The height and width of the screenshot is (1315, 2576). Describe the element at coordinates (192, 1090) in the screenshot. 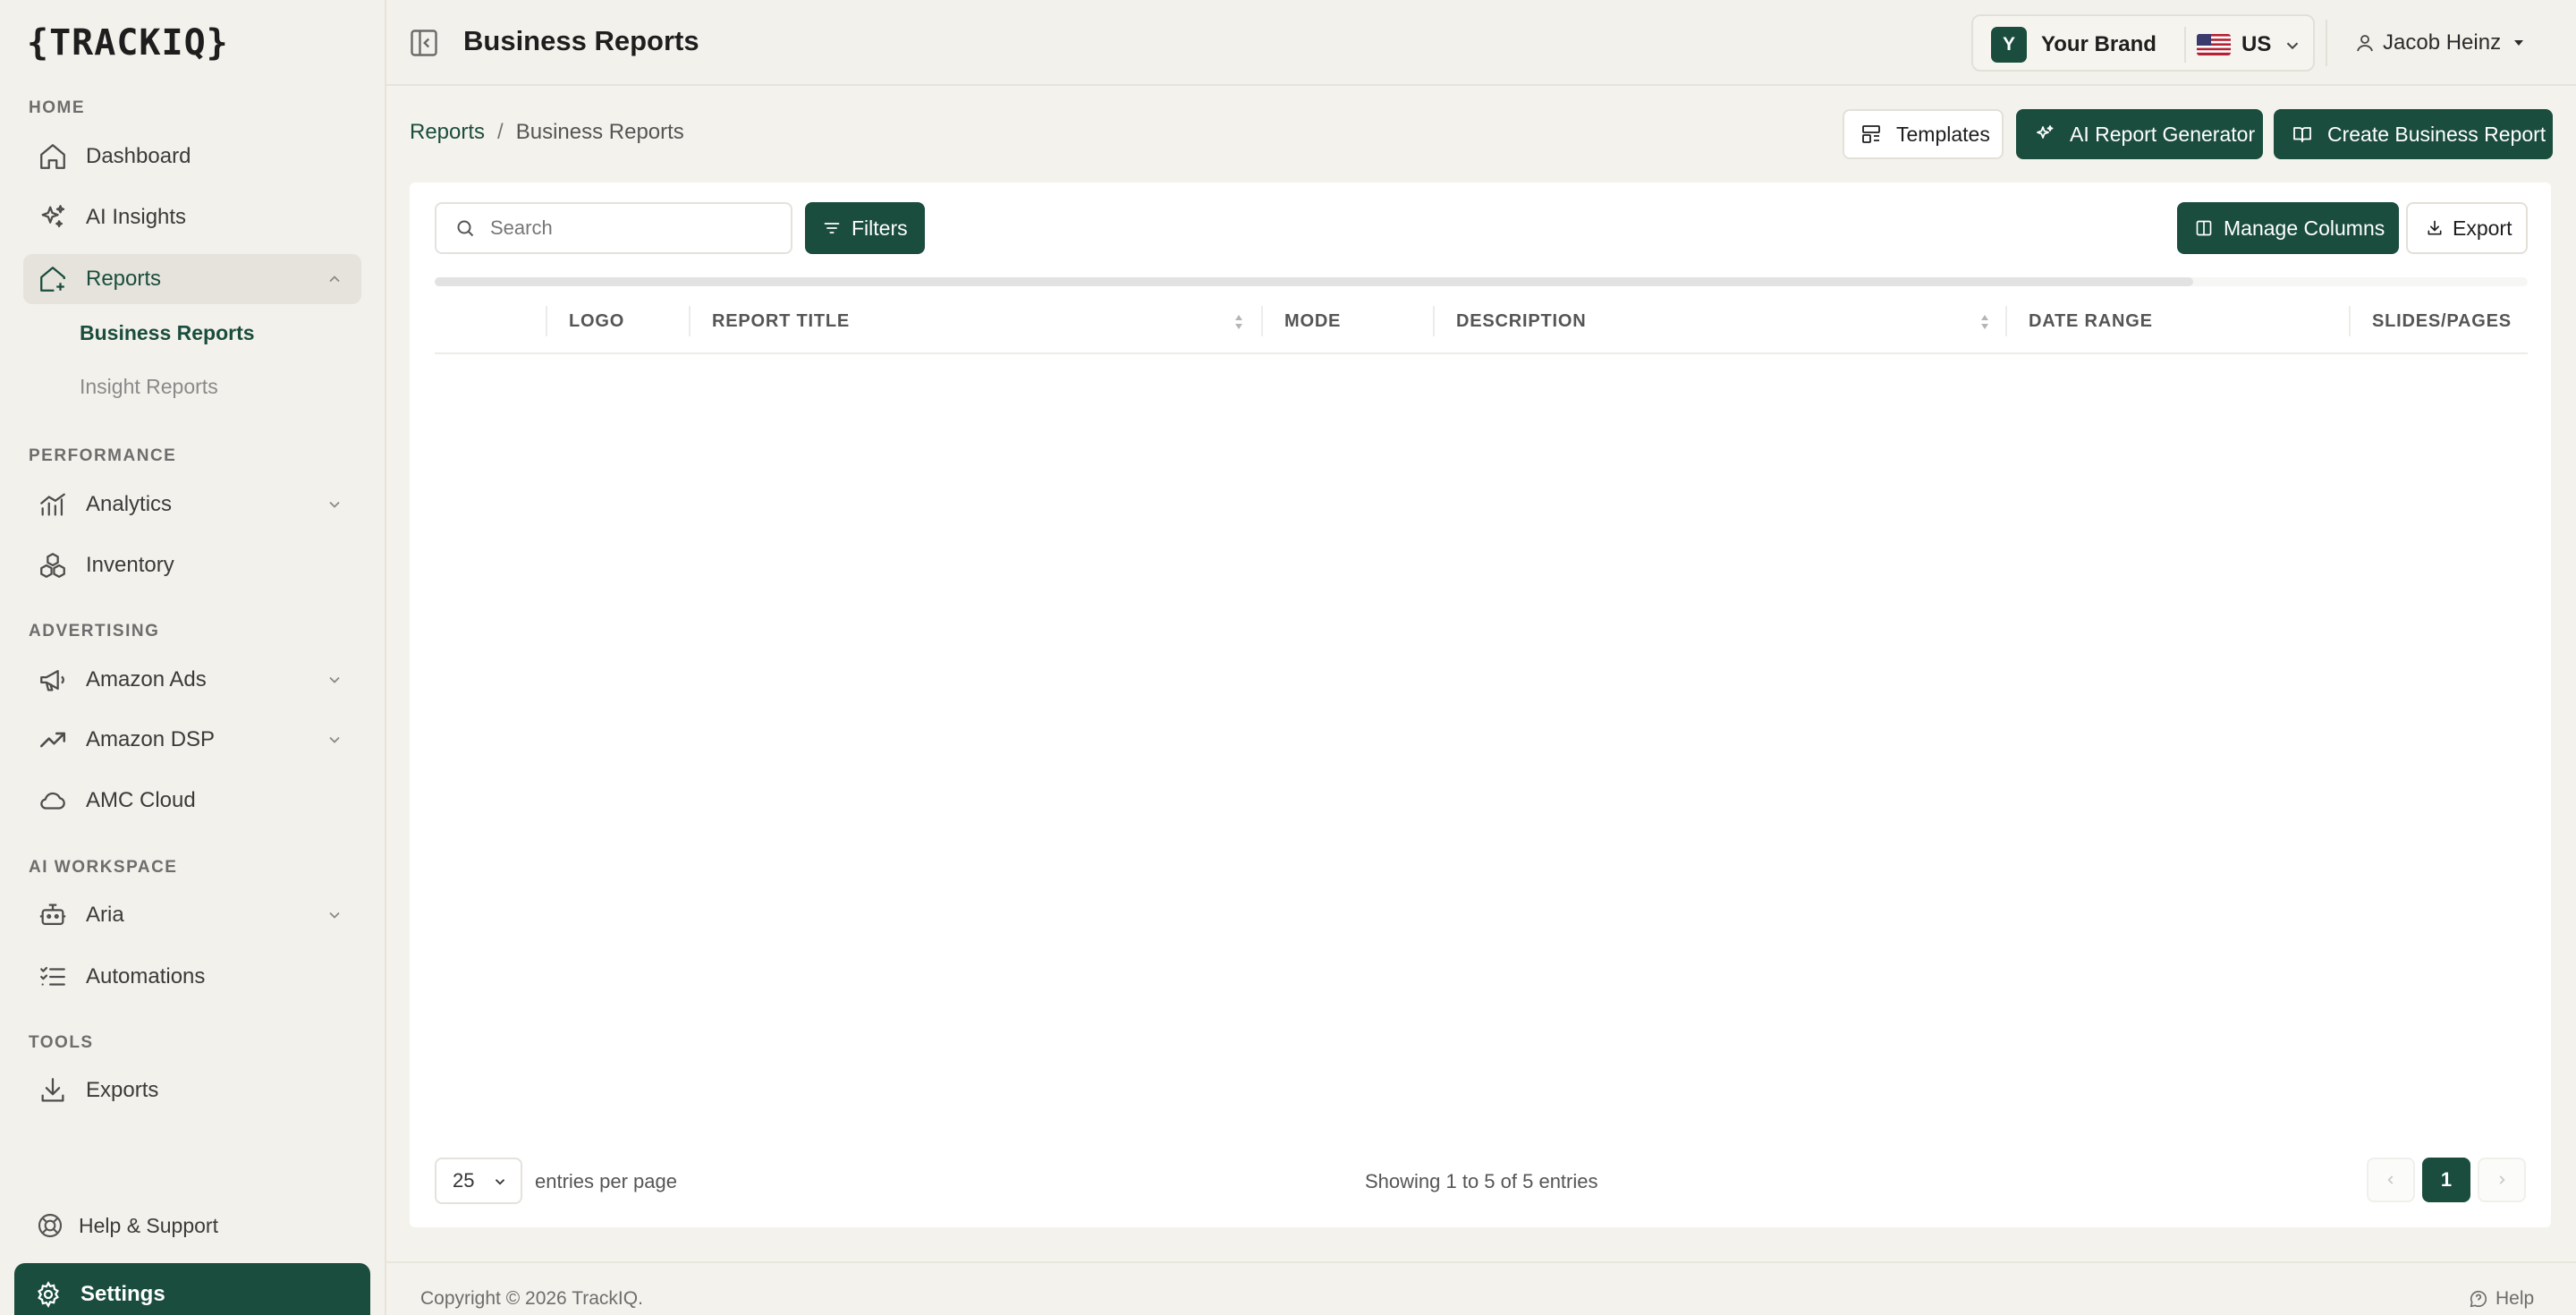

I see `sidebar-item-exports: Exports` at that location.